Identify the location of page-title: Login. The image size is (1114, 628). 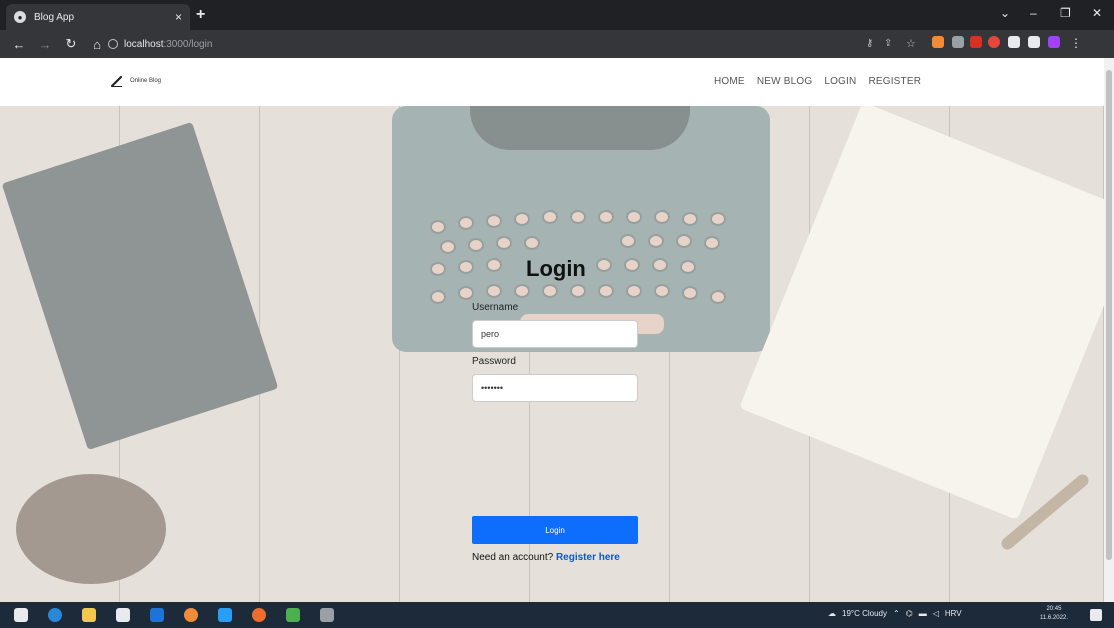
(556, 268).